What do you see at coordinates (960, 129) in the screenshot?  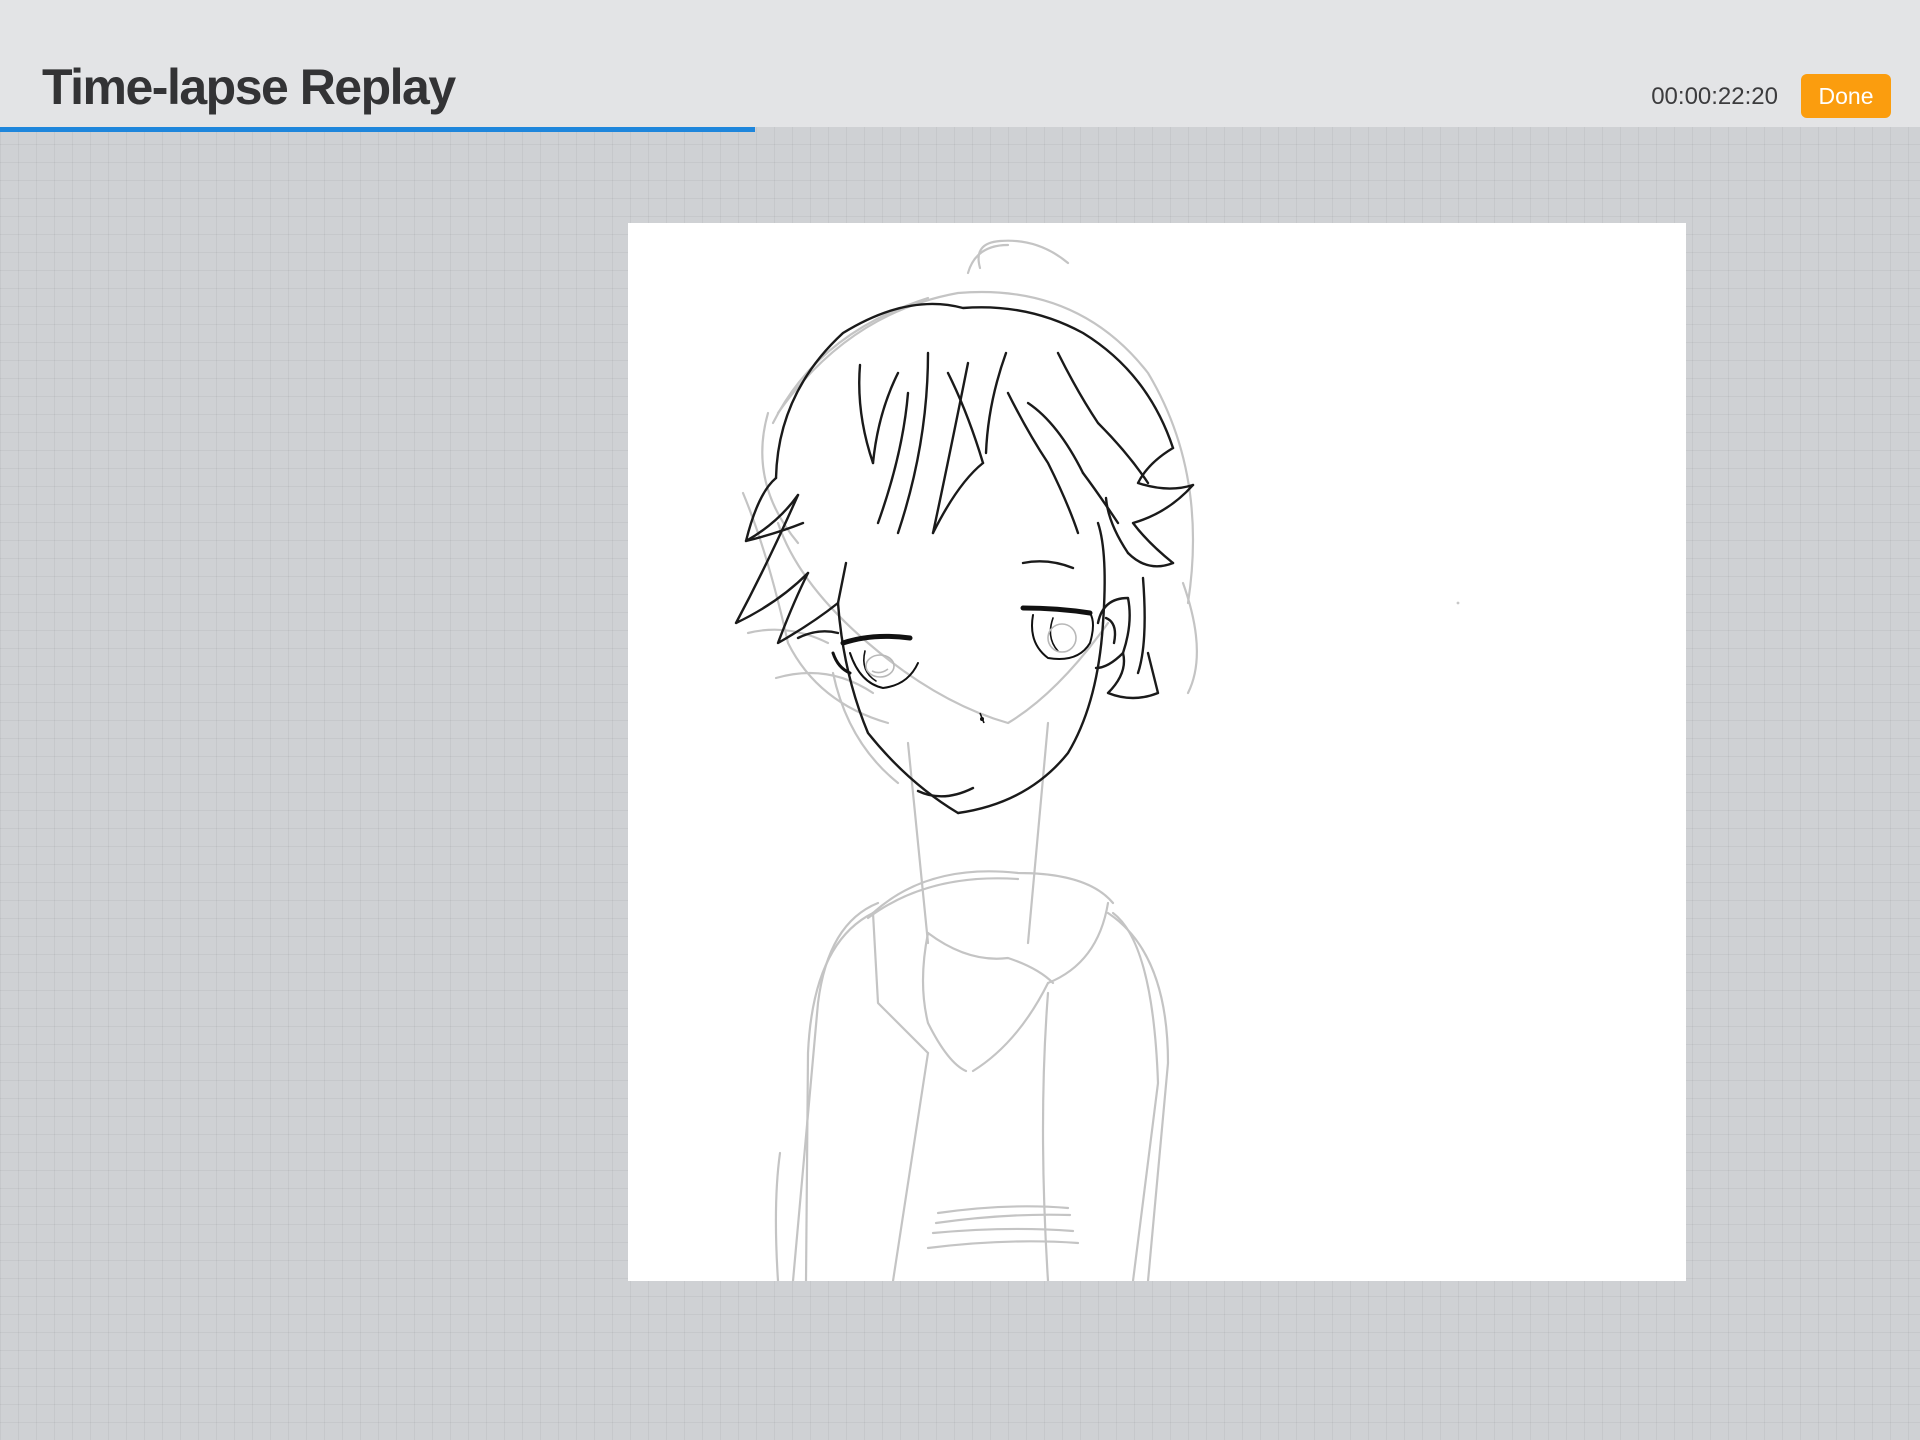 I see `replay-progress-bar` at bounding box center [960, 129].